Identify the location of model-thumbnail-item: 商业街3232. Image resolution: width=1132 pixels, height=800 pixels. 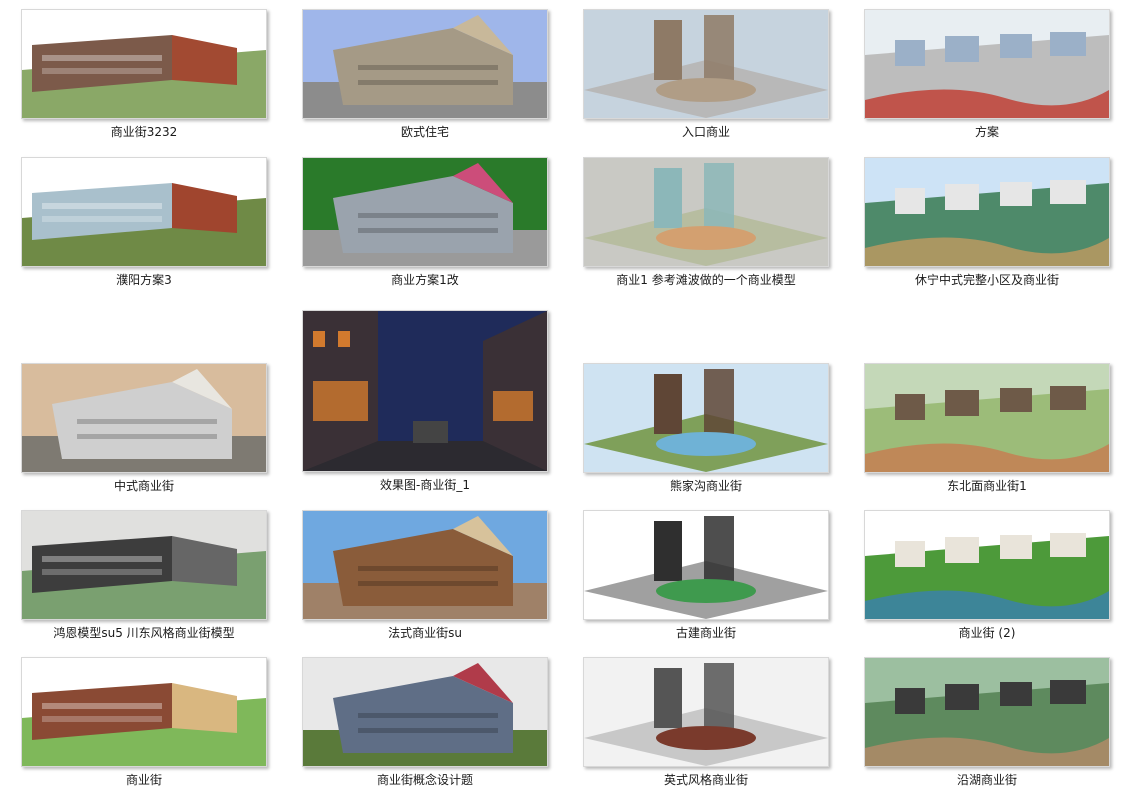
(144, 74).